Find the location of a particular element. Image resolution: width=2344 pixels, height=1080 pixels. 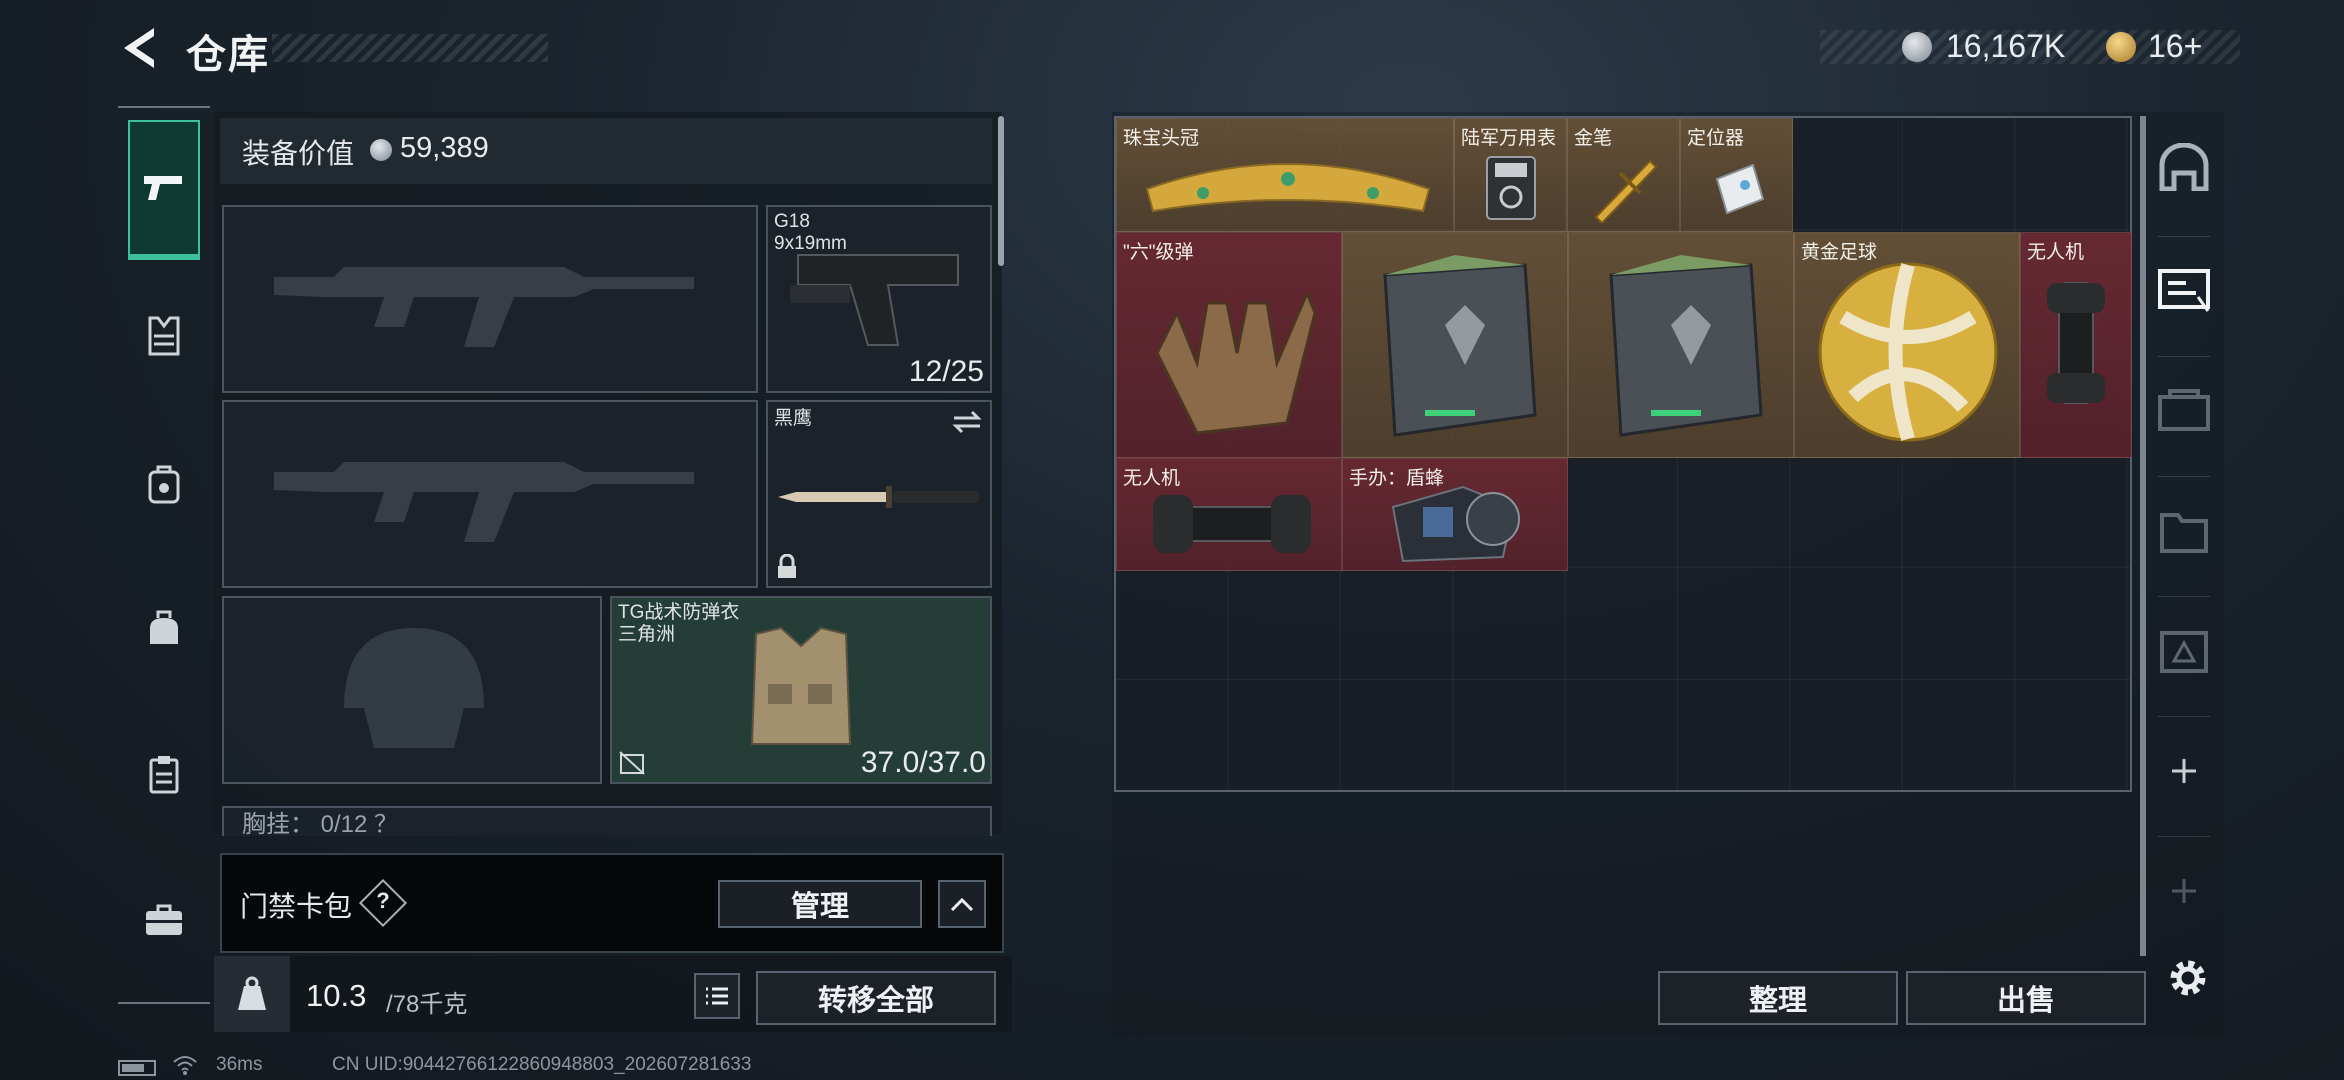

stash-item: "六"级弹 is located at coordinates (1229, 345).